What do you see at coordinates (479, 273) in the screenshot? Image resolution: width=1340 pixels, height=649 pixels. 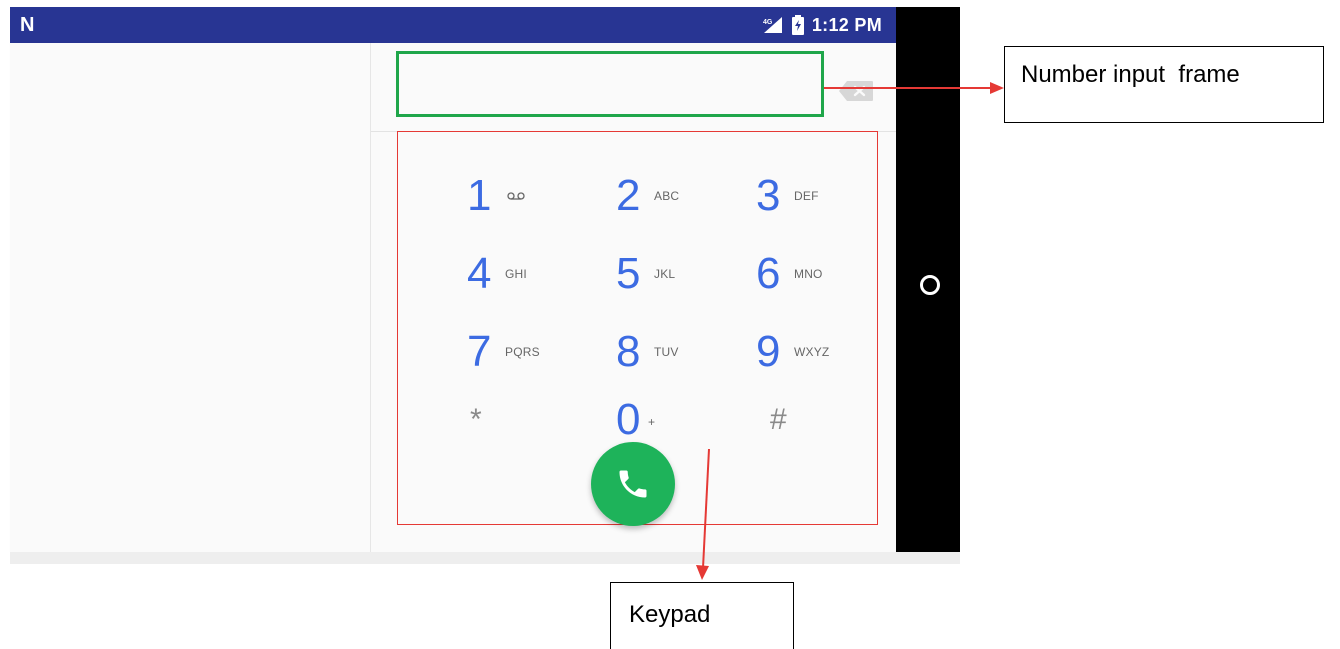 I see `key-digit: 4` at bounding box center [479, 273].